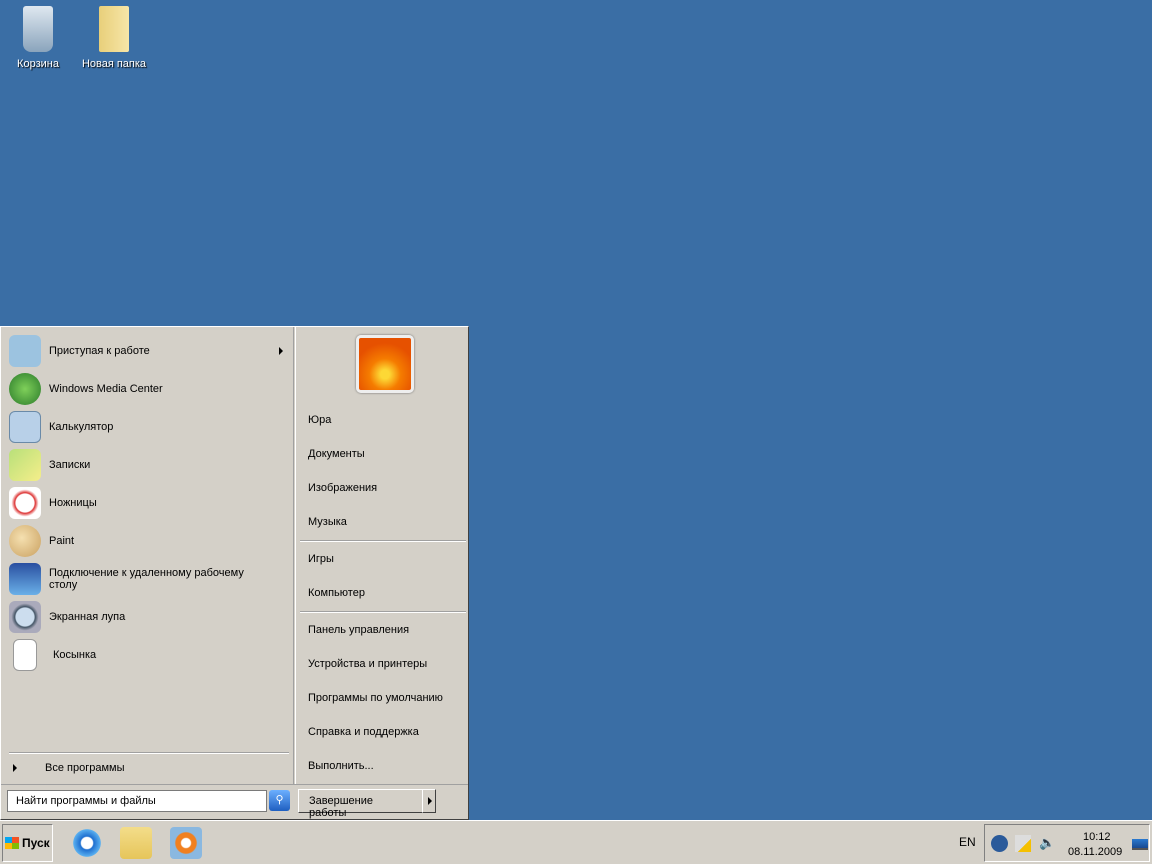 The height and width of the screenshot is (864, 1152). Describe the element at coordinates (279, 800) in the screenshot. I see `search-icon: ⚲` at that location.